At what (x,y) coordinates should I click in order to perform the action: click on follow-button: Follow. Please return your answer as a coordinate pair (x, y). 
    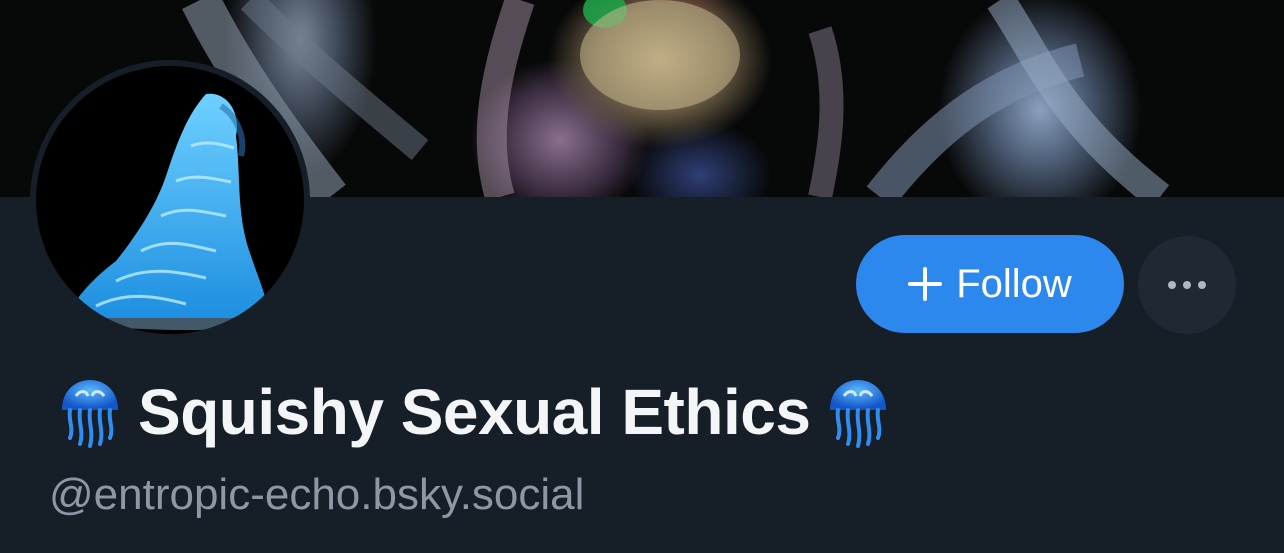
    Looking at the image, I should click on (990, 284).